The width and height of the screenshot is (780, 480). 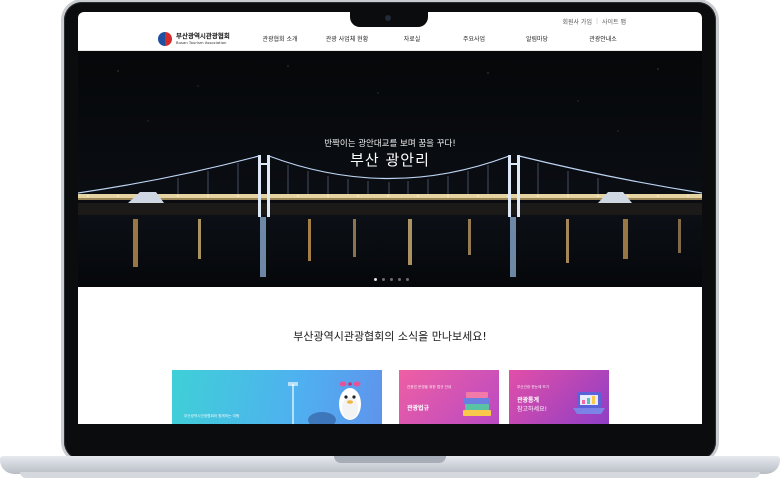 I want to click on news-section-heading: 부산광역시관광협회의 소식을 만나보세요!, so click(x=390, y=336).